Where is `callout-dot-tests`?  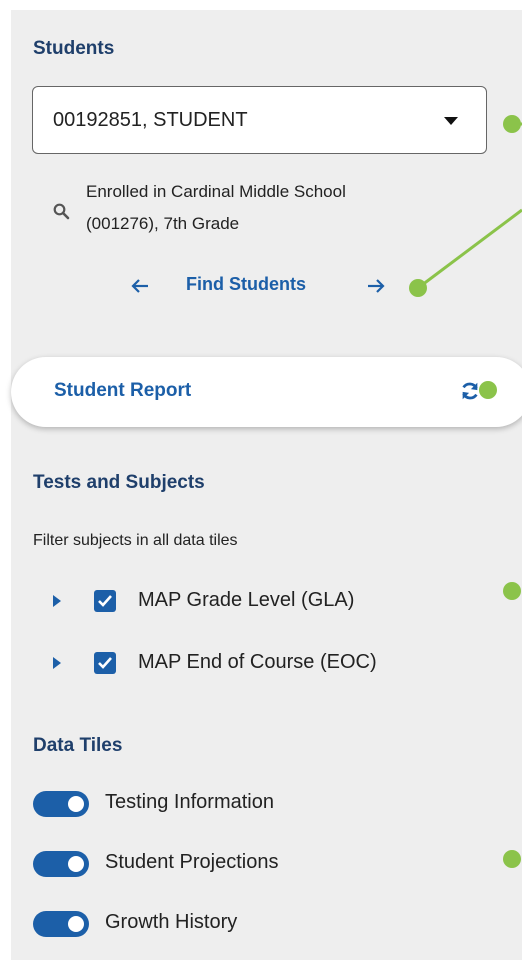
callout-dot-tests is located at coordinates (512, 591).